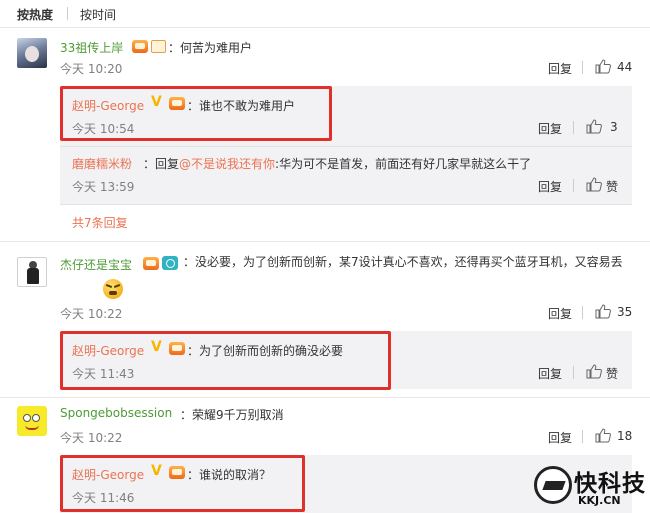  Describe the element at coordinates (102, 163) in the screenshot. I see `reply-username: 磨磨糯米粉` at that location.